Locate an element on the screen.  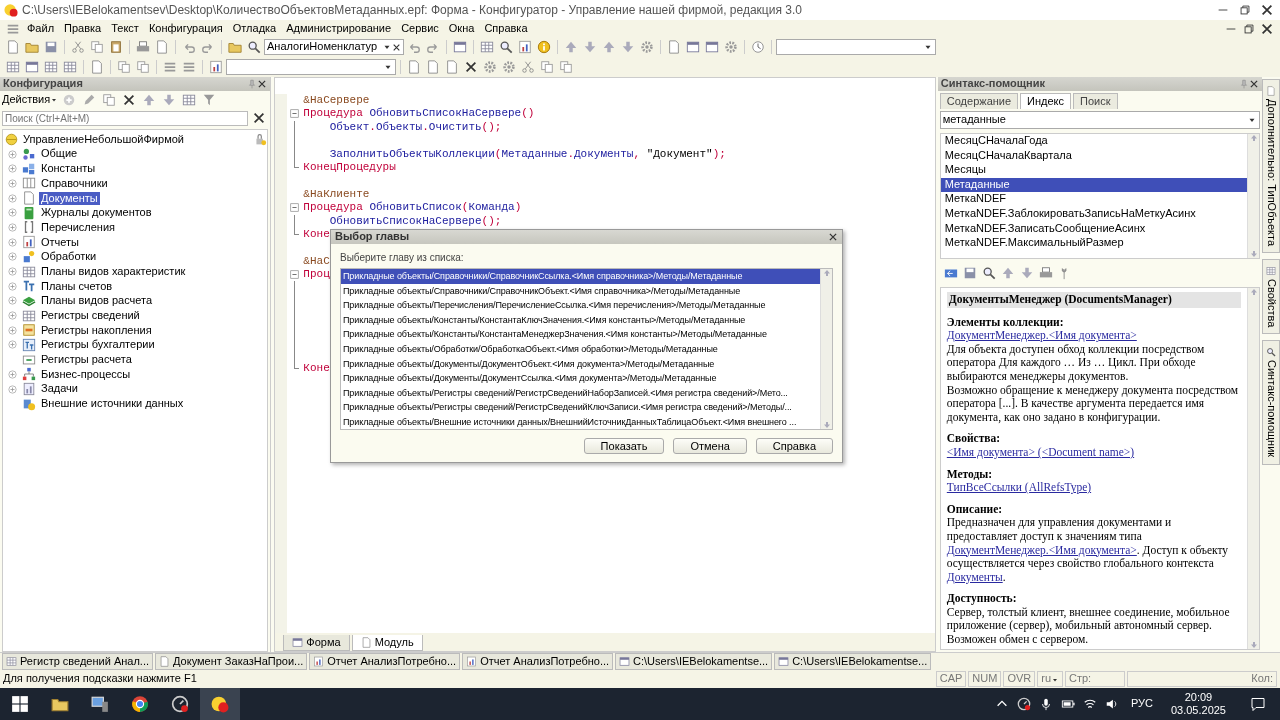
tab: Поиск is located at coordinates (1095, 101).